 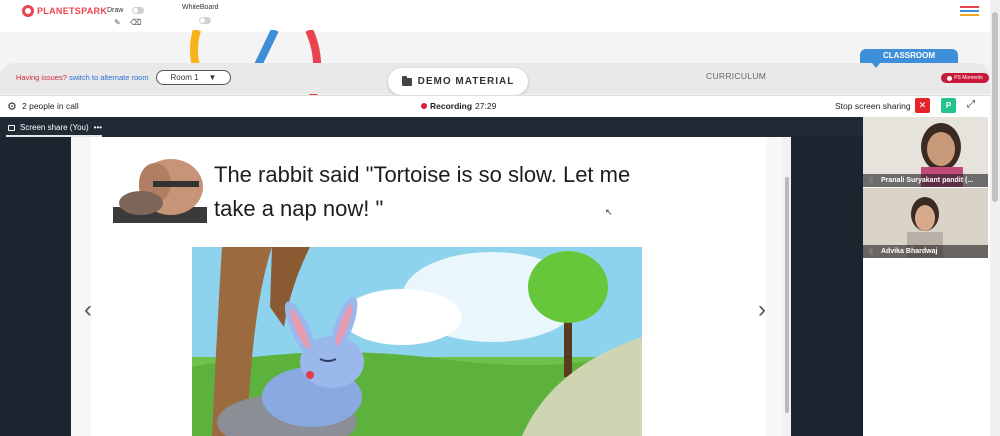 I want to click on recording-label: Recording, so click(x=451, y=106).